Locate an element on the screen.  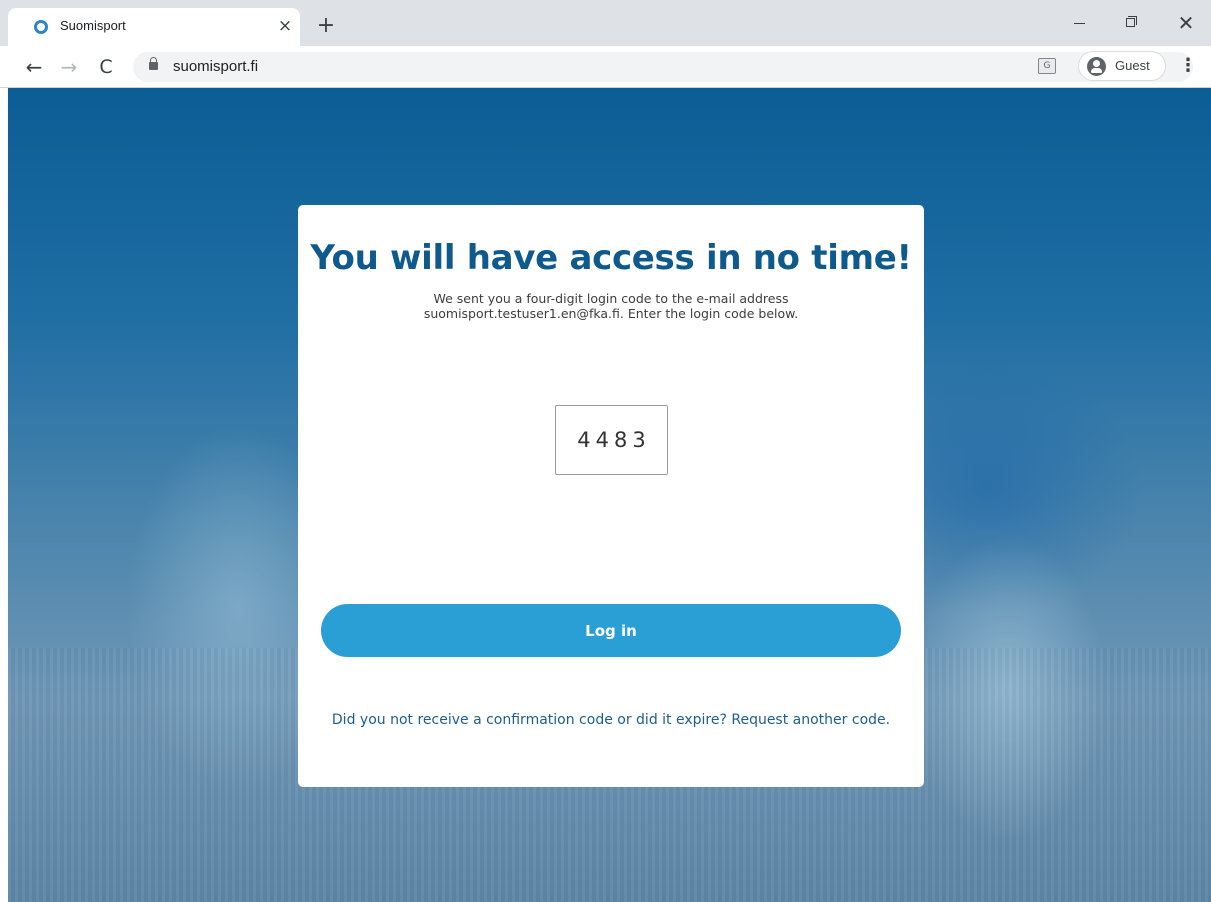
log-in-button: Log in is located at coordinates (611, 630).